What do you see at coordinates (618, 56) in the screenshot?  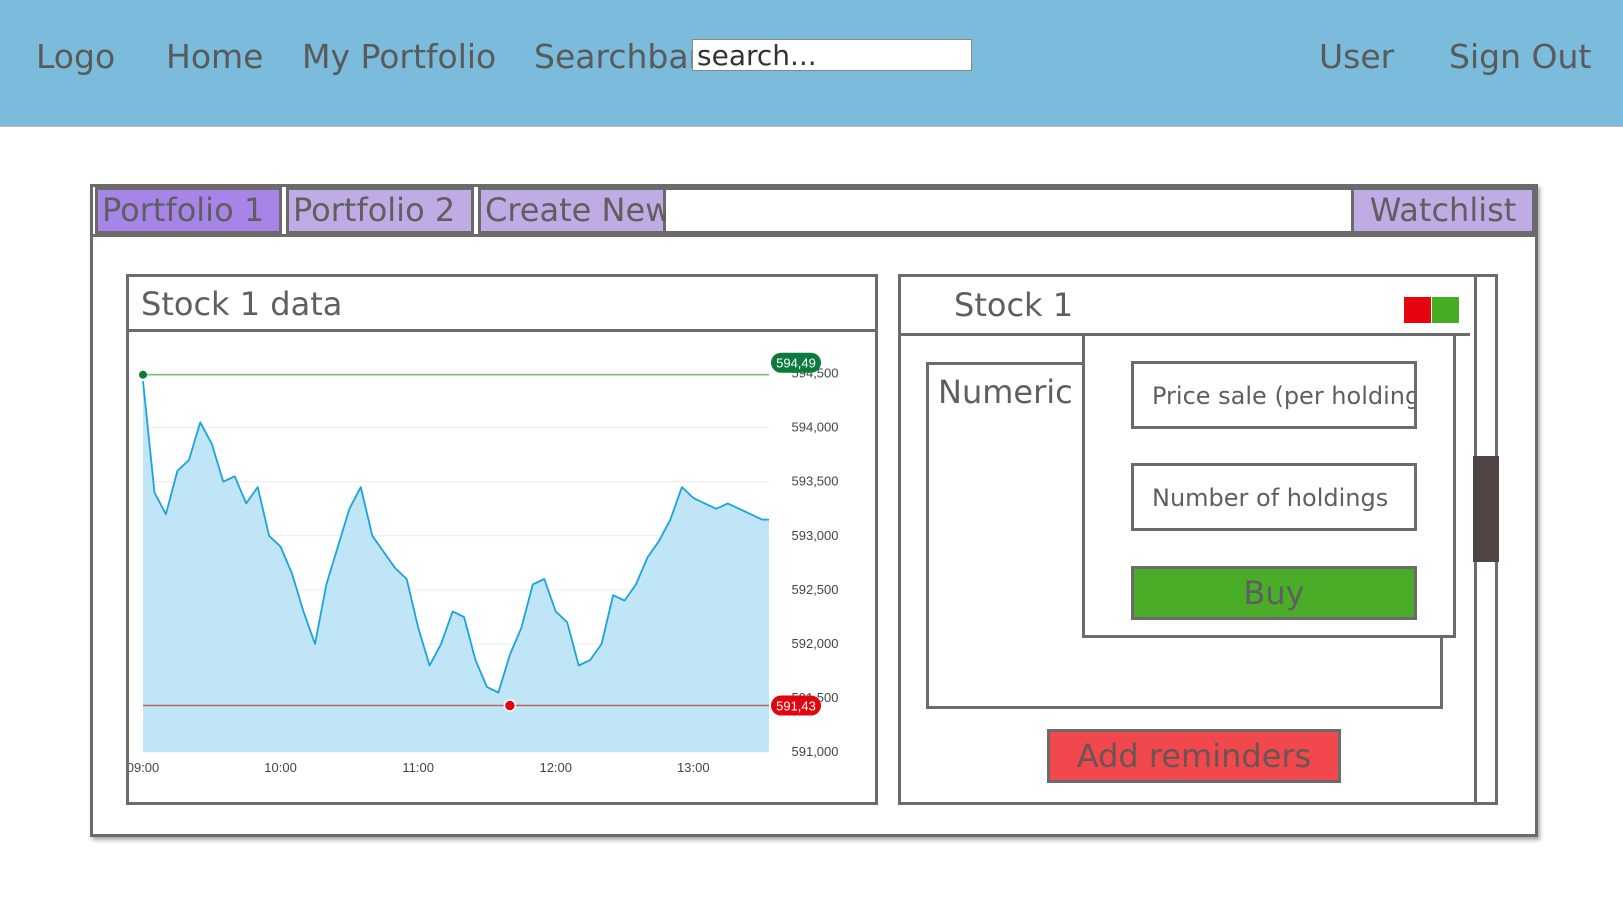 I see `search-label: Searchbar` at bounding box center [618, 56].